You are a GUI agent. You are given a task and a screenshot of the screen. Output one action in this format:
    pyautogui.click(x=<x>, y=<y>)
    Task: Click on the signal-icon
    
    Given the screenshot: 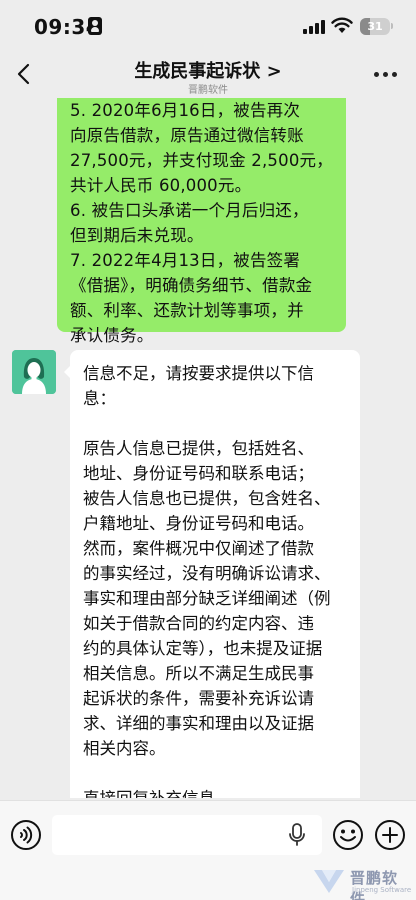 What is the action you would take?
    pyautogui.click(x=314, y=27)
    